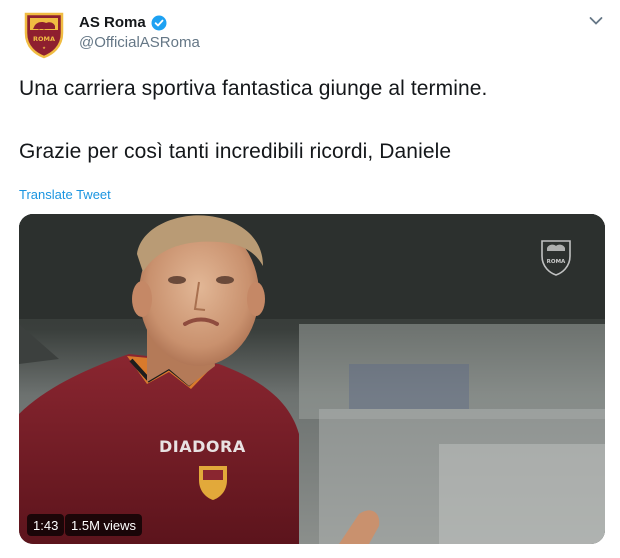  What do you see at coordinates (159, 23) in the screenshot?
I see `verified-badge-icon` at bounding box center [159, 23].